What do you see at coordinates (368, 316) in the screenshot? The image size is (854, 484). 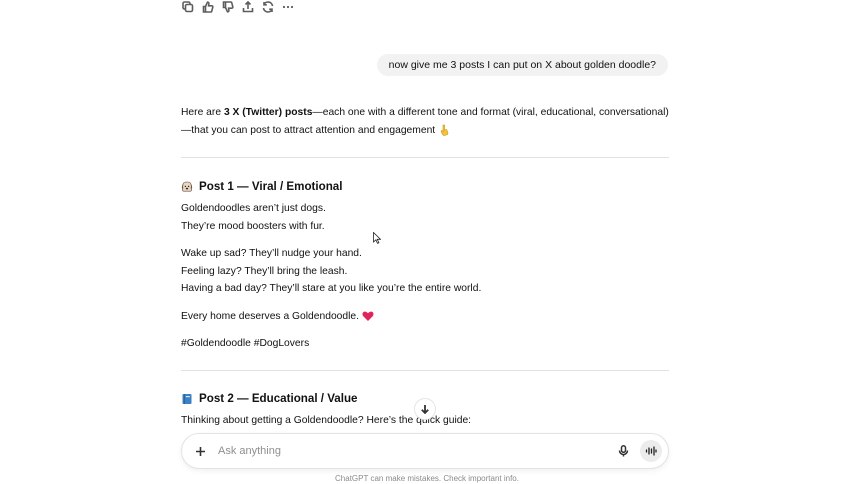 I see `heart-icon` at bounding box center [368, 316].